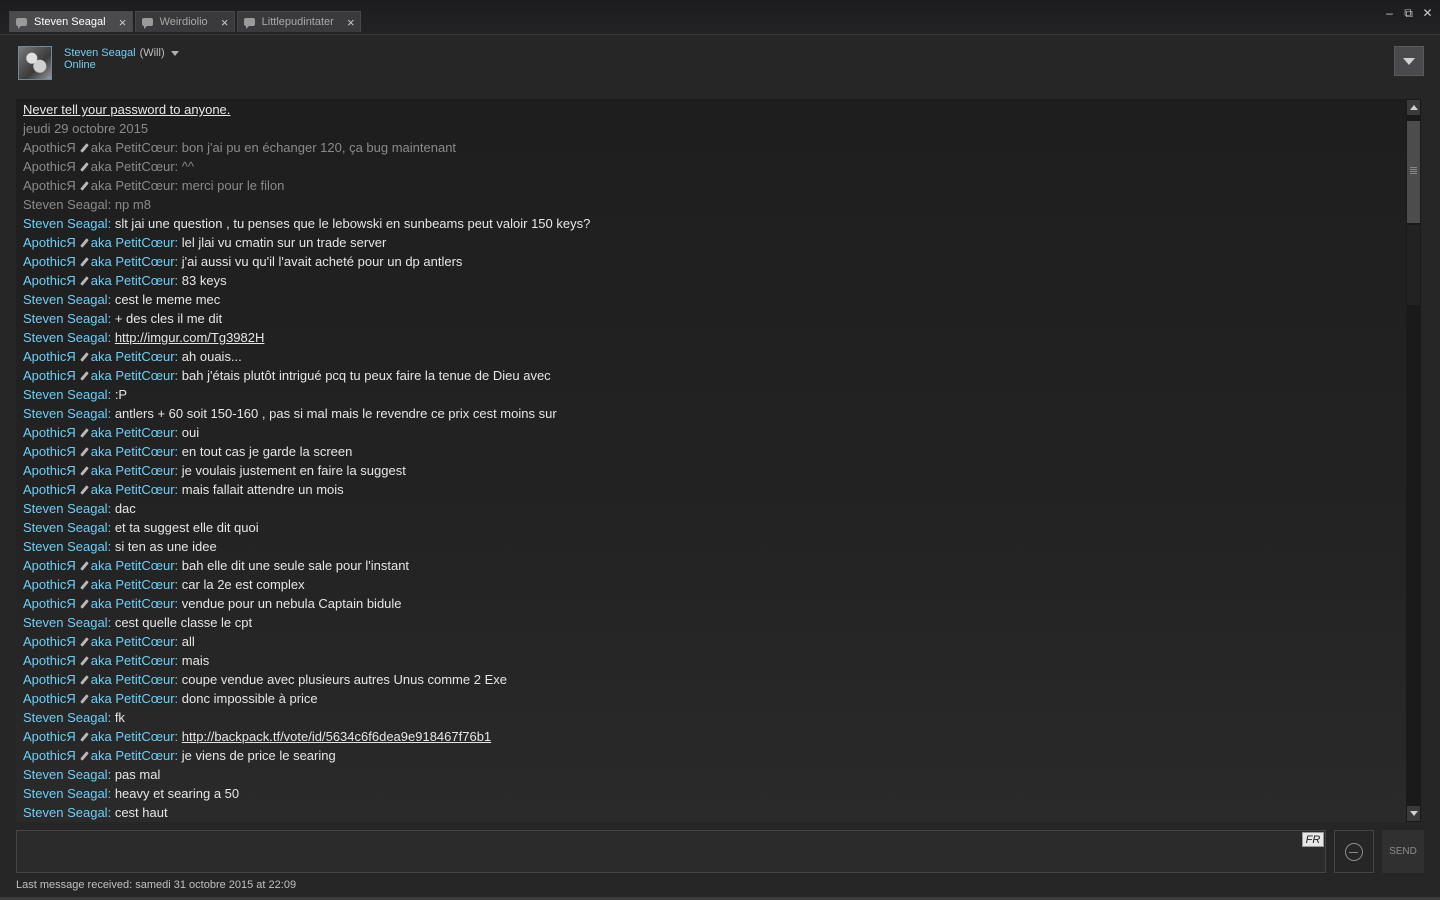 Image resolution: width=1440 pixels, height=900 pixels. I want to click on chat-message: ApothicЯ aka PetitCœur: ^^, so click(306, 166).